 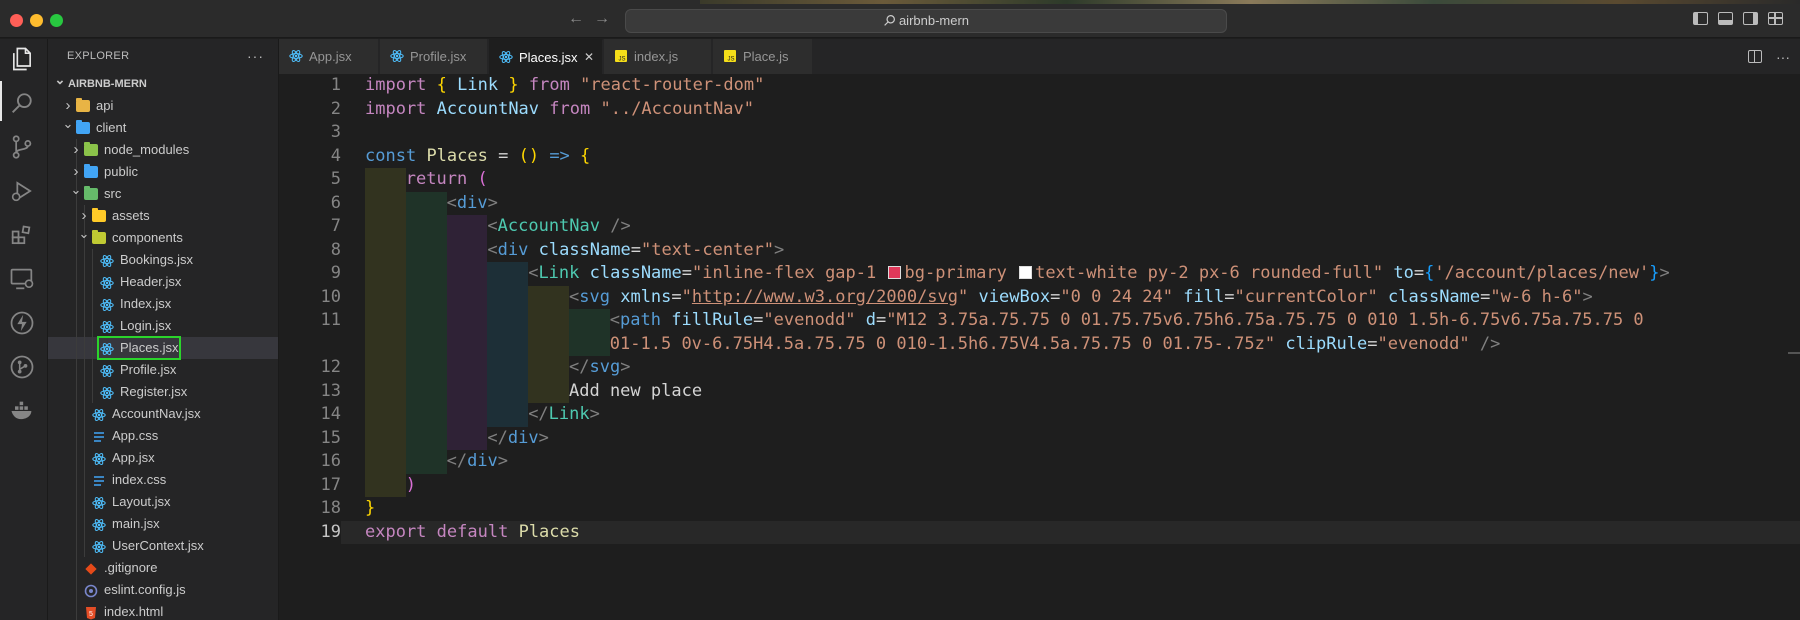 I want to click on tree-item-src: ⌄ src, so click(x=163, y=193).